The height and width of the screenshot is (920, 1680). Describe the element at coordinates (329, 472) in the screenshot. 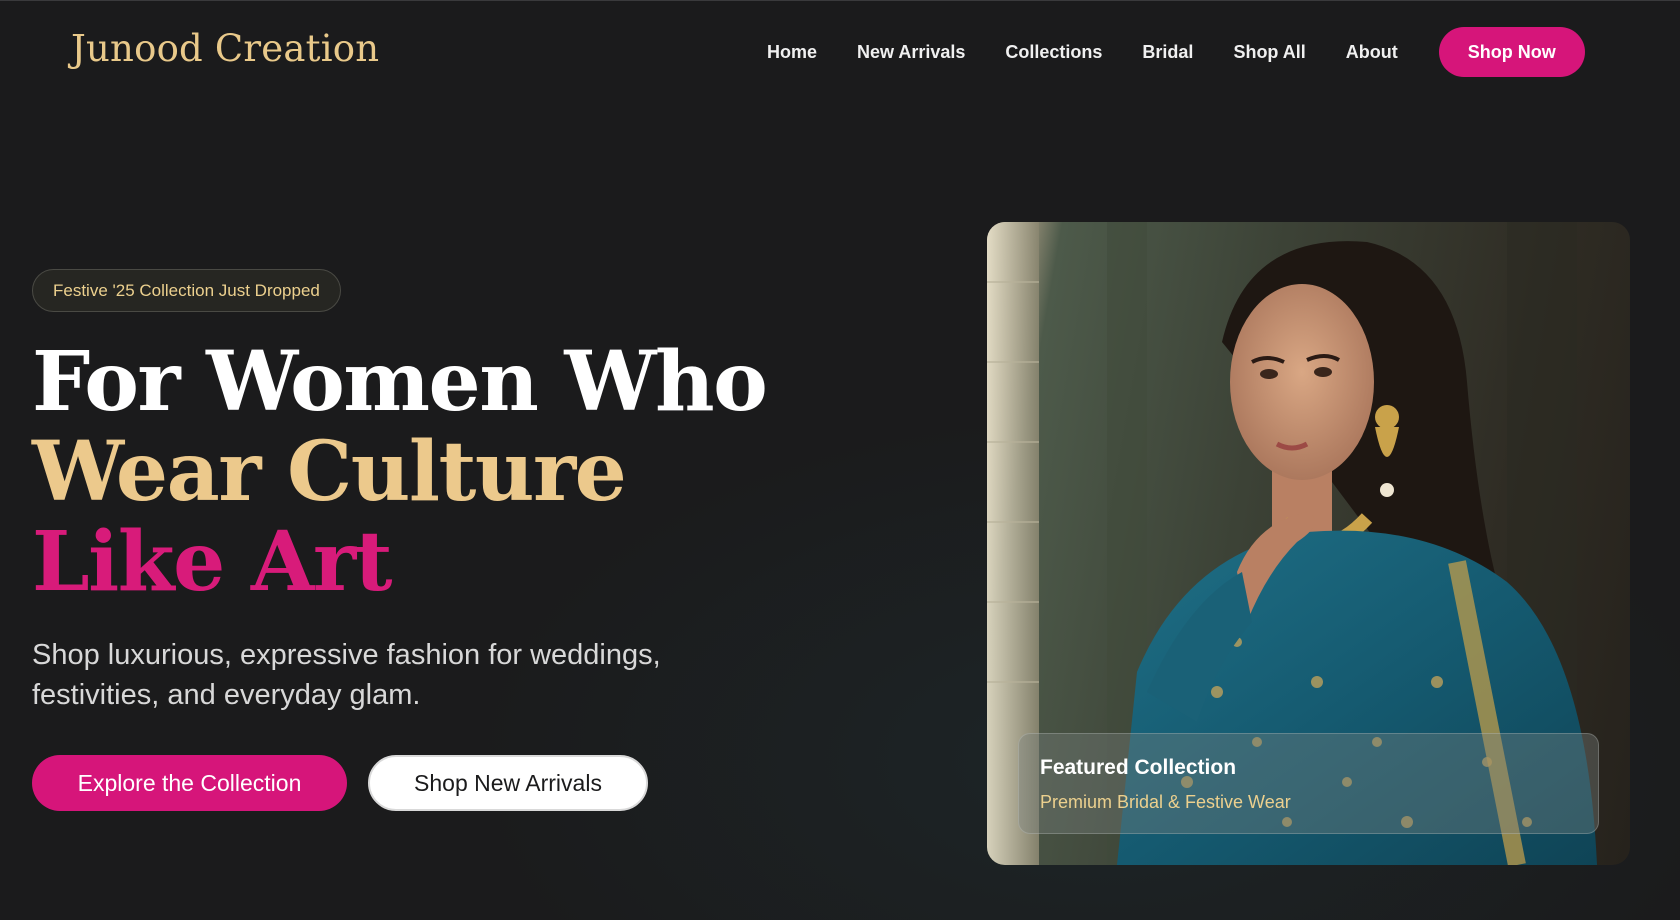

I see `headline-line-2: Wear Culture` at that location.